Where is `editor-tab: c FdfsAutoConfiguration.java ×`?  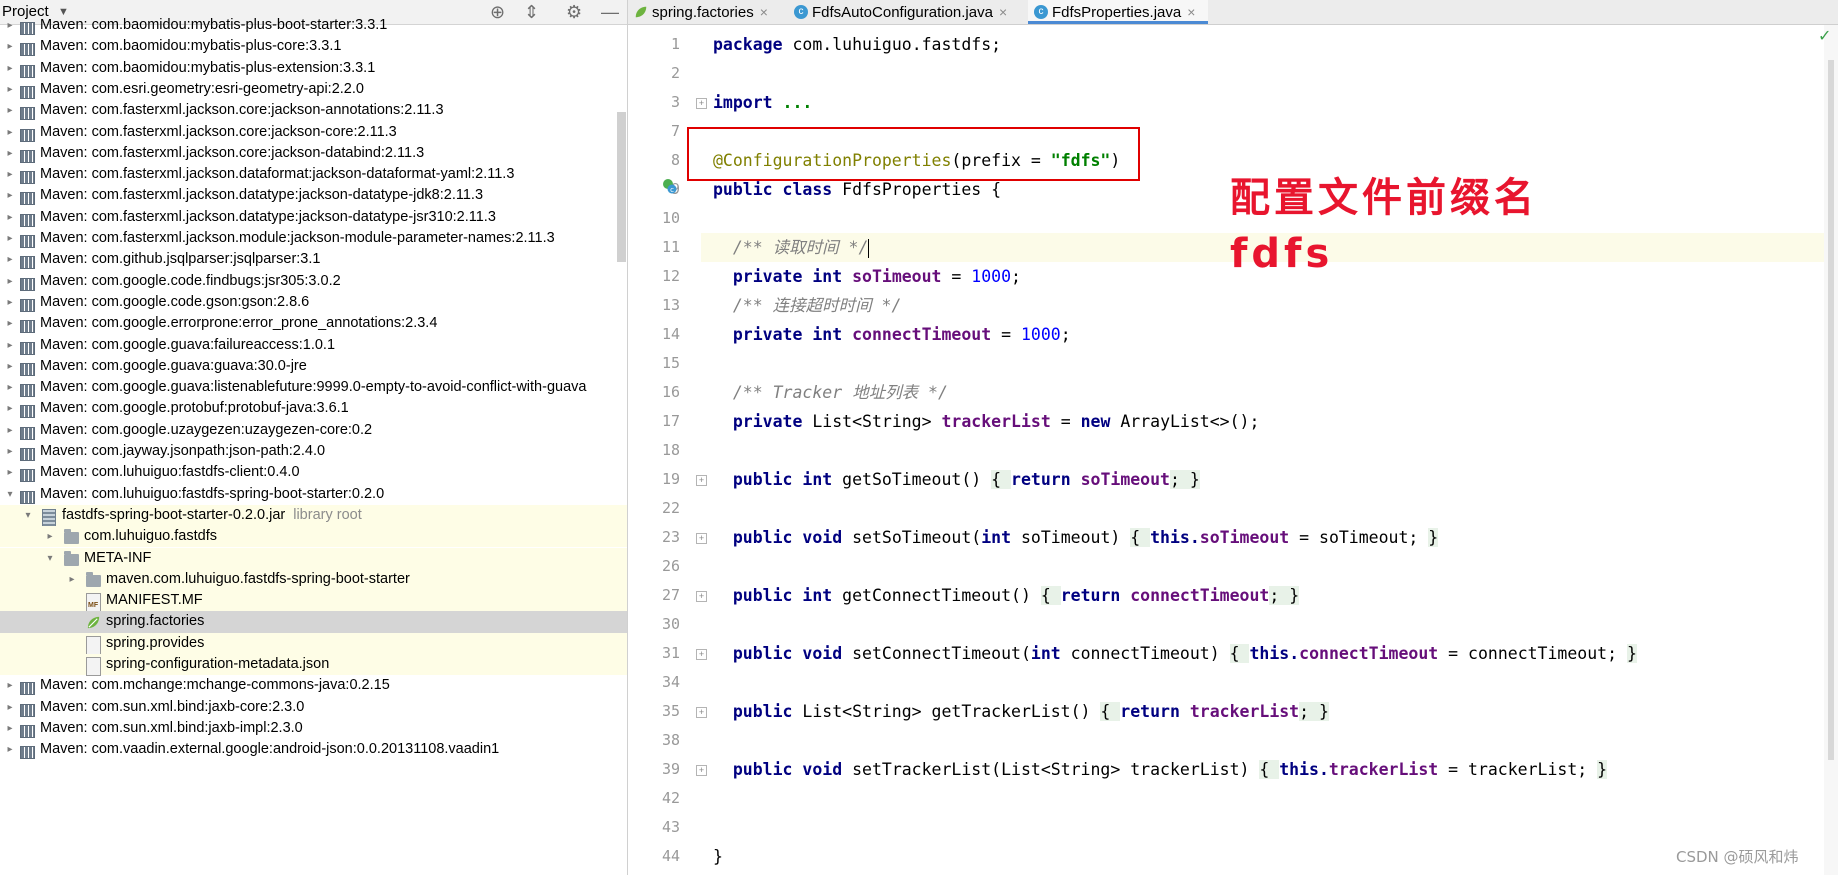 editor-tab: c FdfsAutoConfiguration.java × is located at coordinates (907, 12).